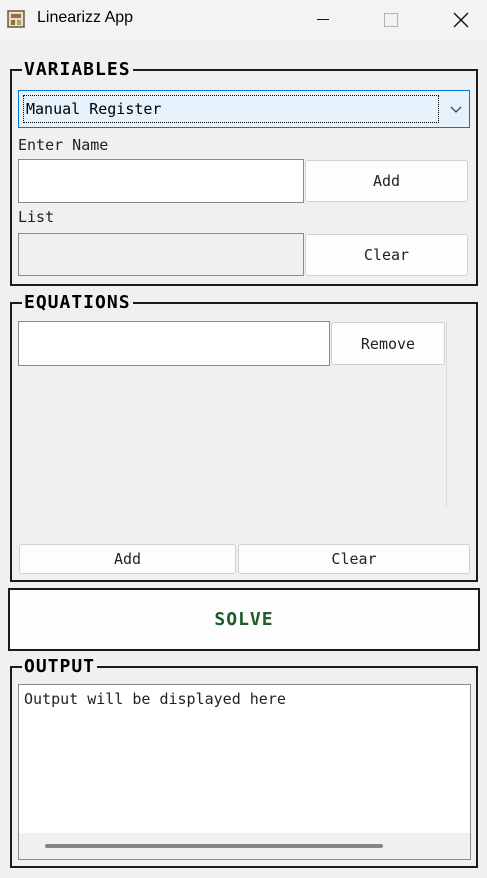 The height and width of the screenshot is (878, 487). I want to click on solve-button: SOLVE, so click(244, 619).